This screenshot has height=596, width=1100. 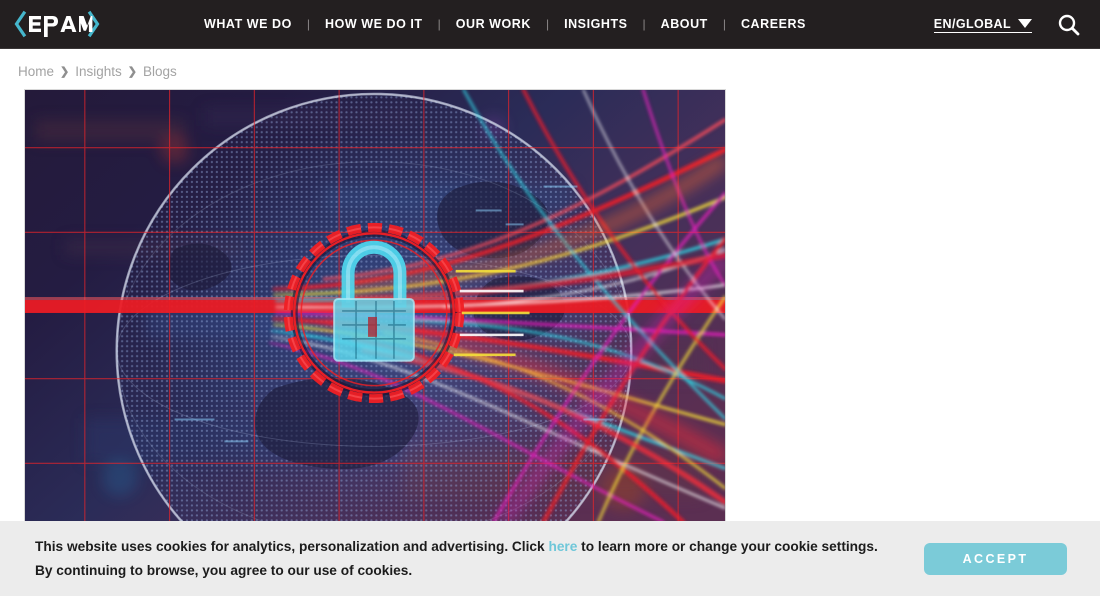 I want to click on epam-logo, so click(x=57, y=24).